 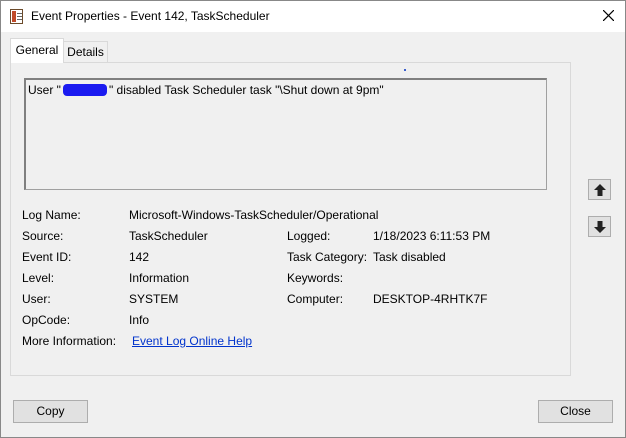 What do you see at coordinates (139, 257) in the screenshot?
I see `event-id-value: 142` at bounding box center [139, 257].